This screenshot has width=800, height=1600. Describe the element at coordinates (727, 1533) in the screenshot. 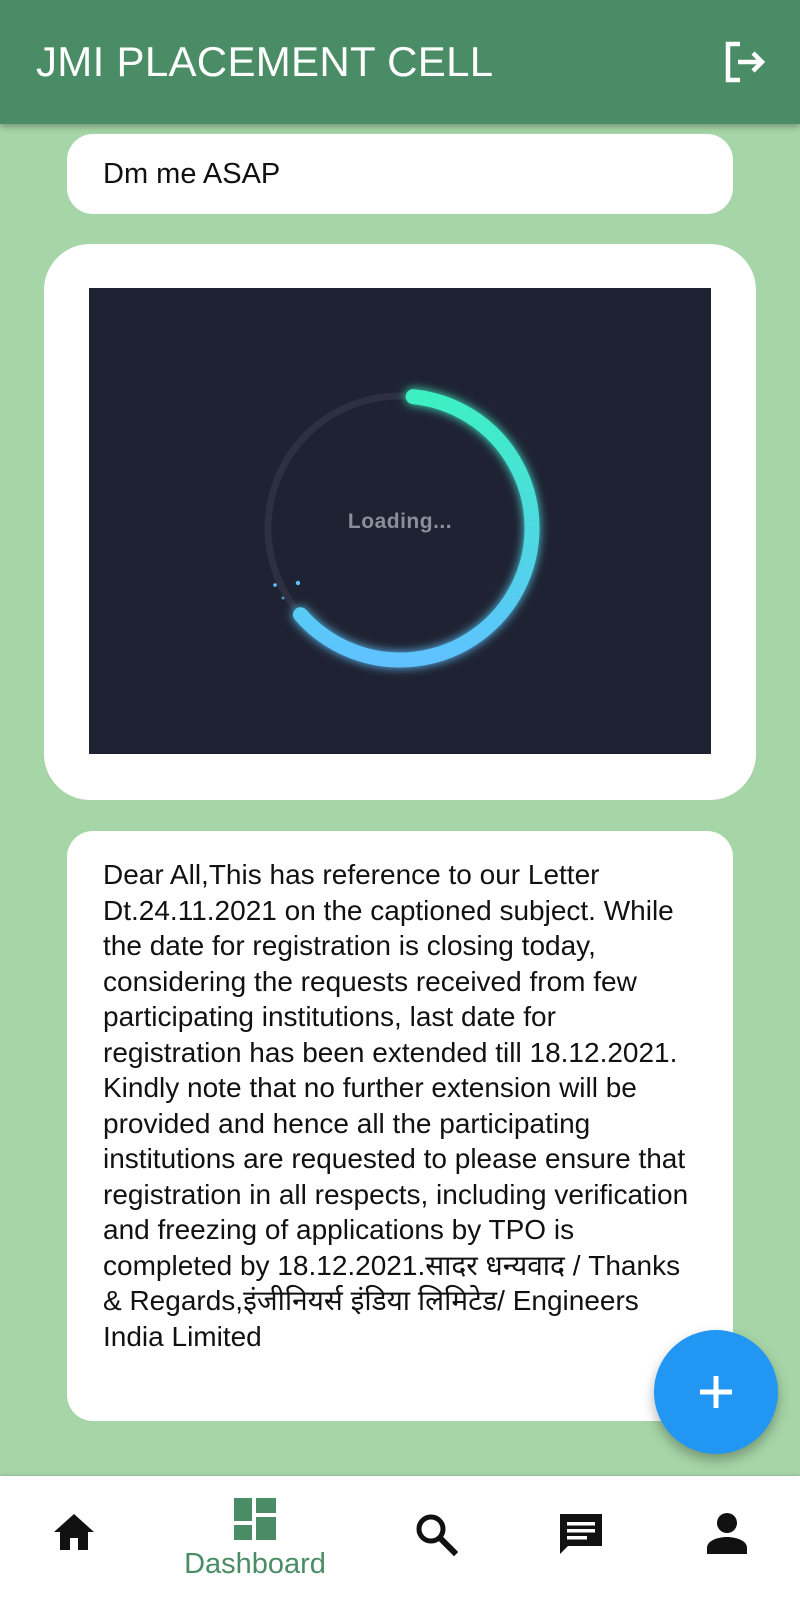

I see `person-icon` at that location.